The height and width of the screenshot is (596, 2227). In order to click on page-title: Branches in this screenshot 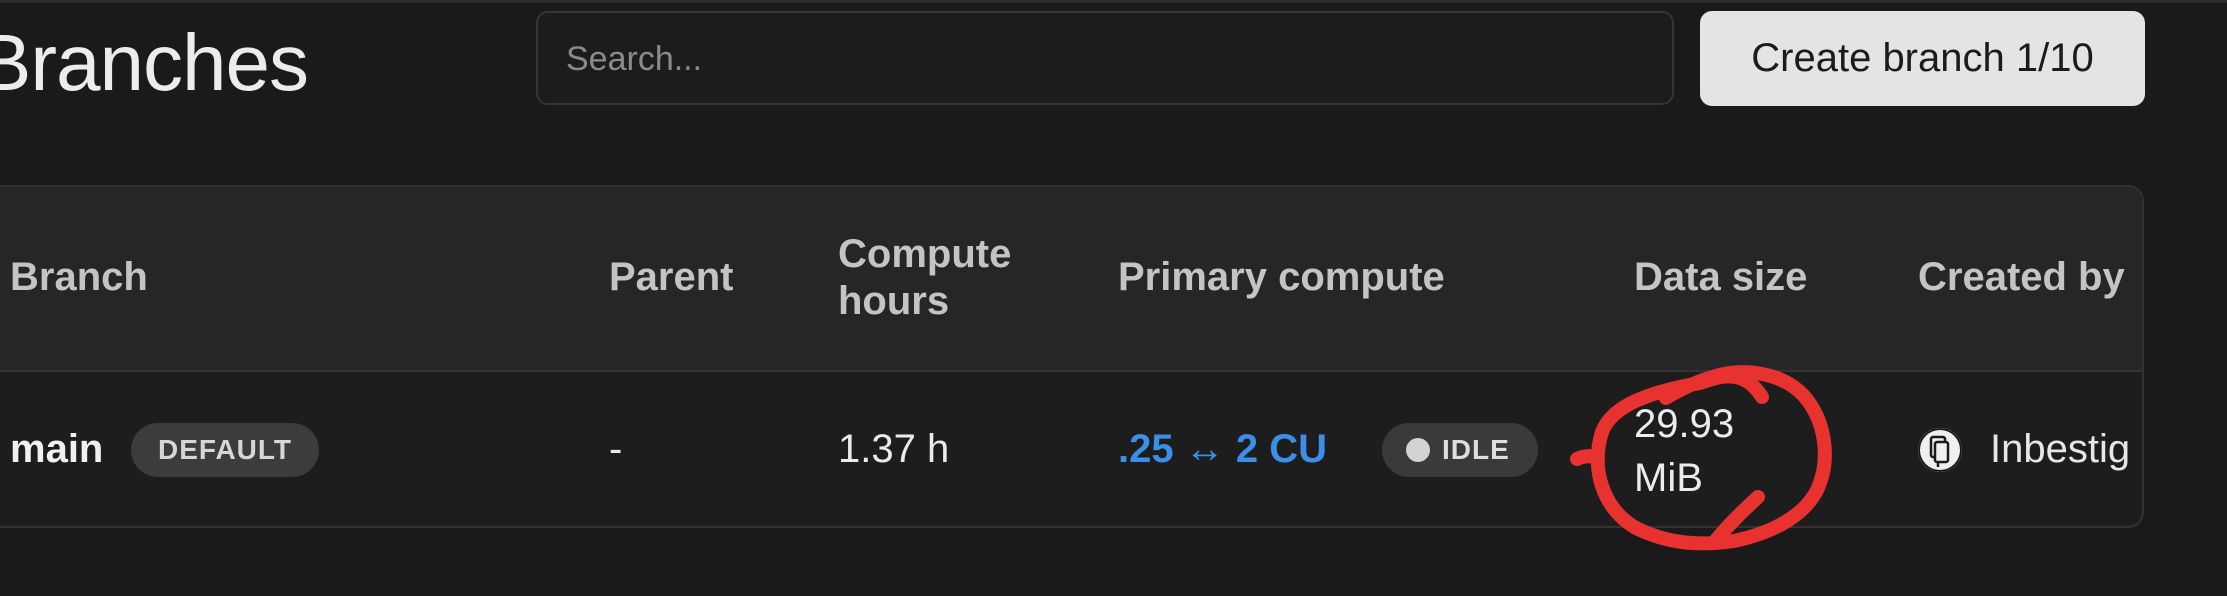, I will do `click(154, 62)`.